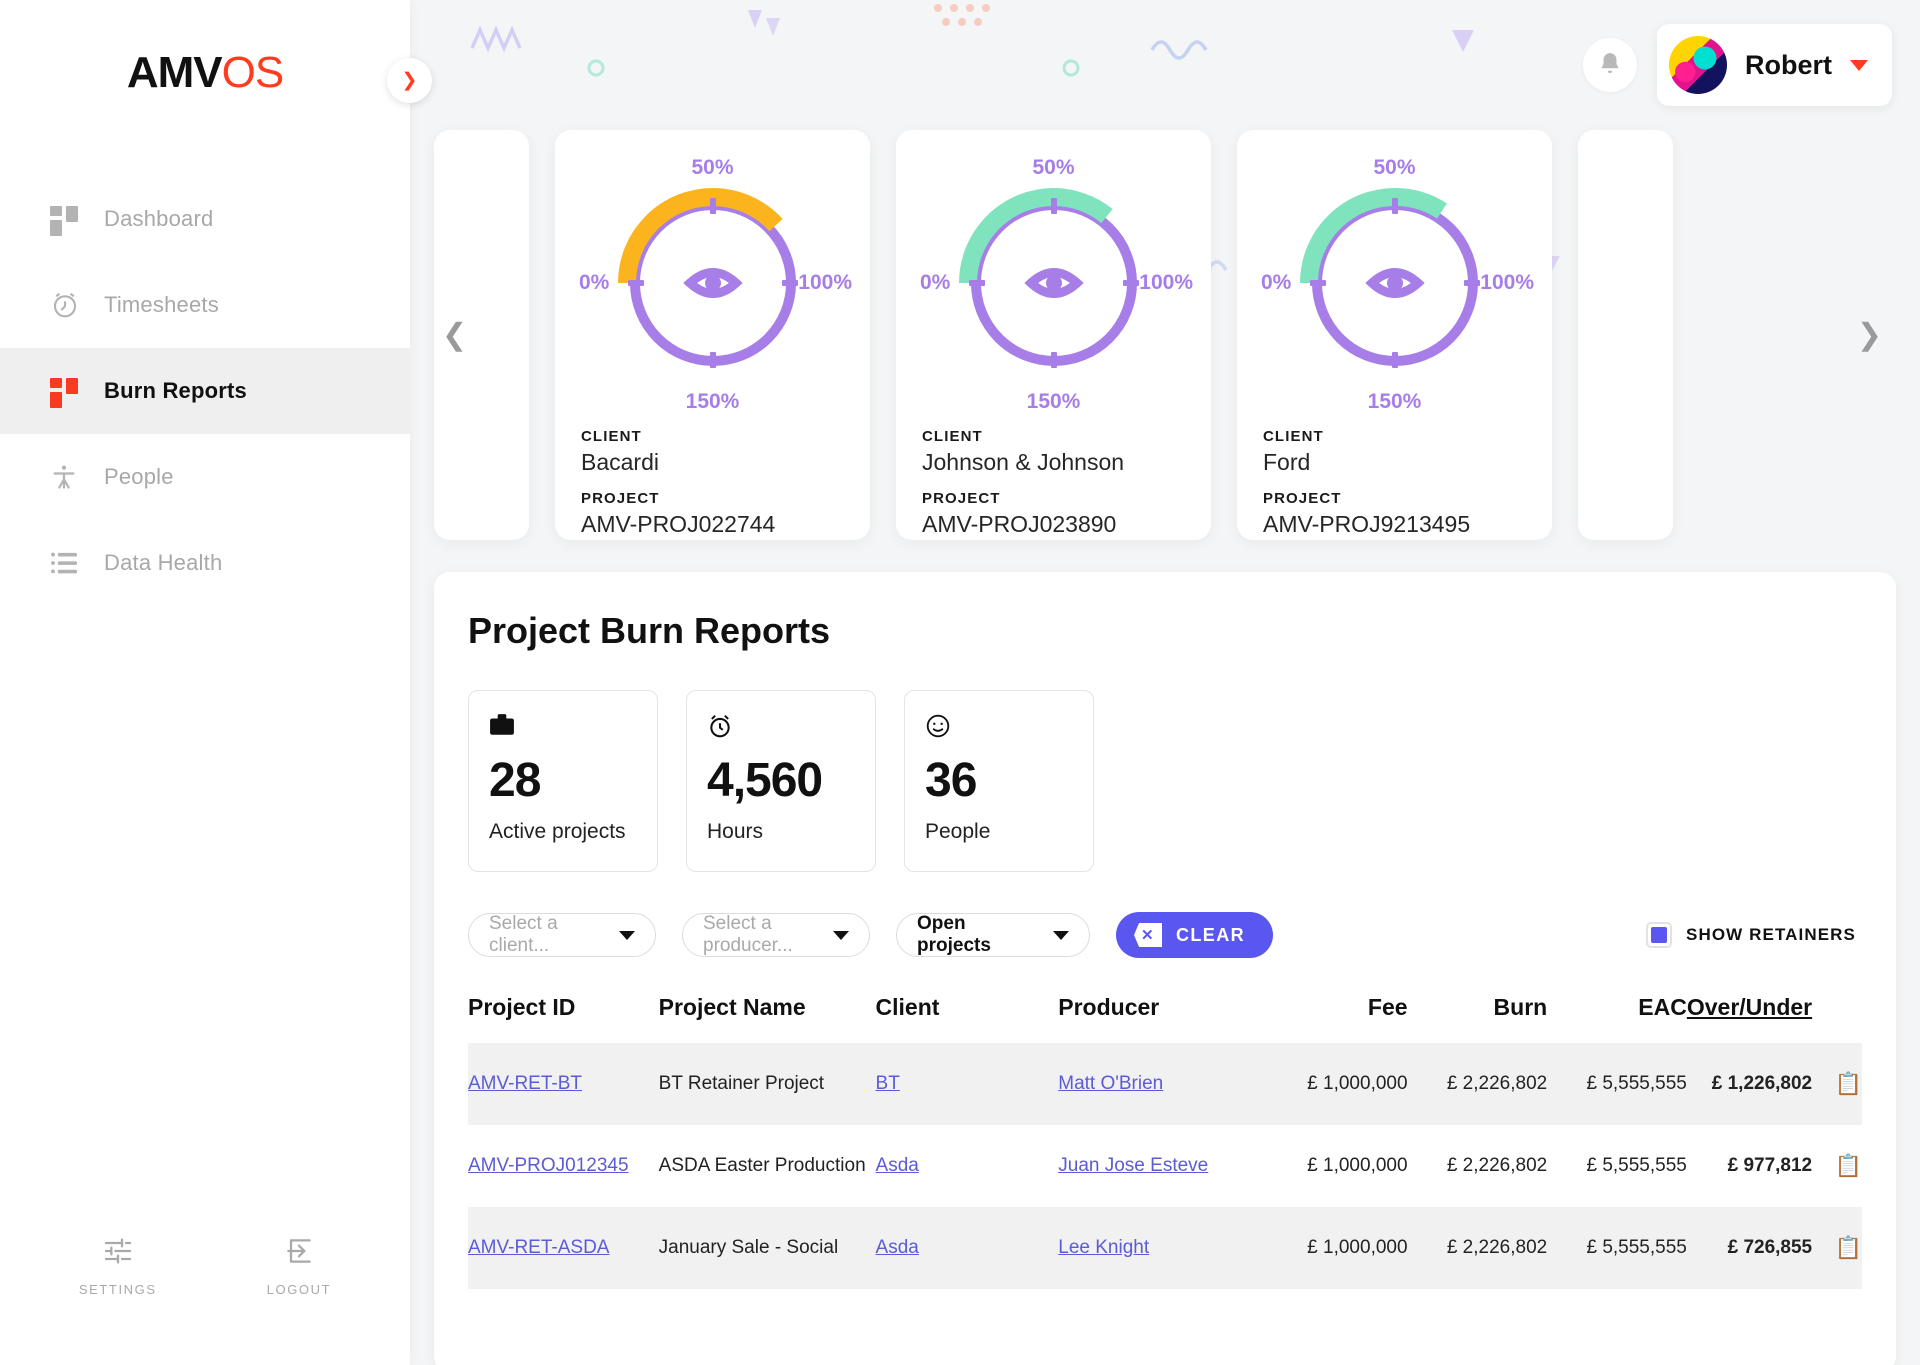  Describe the element at coordinates (1338, 1018) in the screenshot. I see `column-header-fee: Fee` at that location.